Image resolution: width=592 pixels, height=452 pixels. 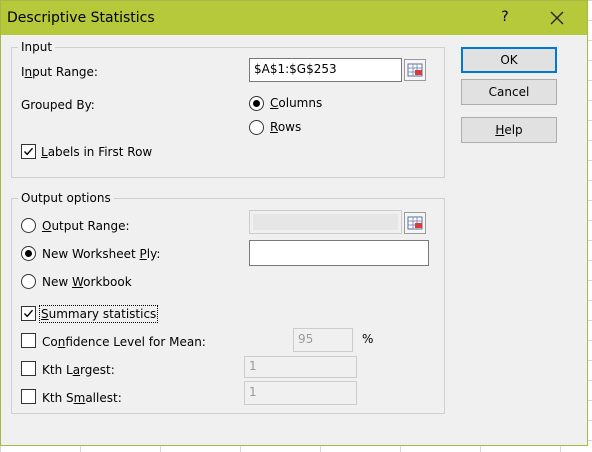 I want to click on new-workbook-radio, so click(x=28, y=281).